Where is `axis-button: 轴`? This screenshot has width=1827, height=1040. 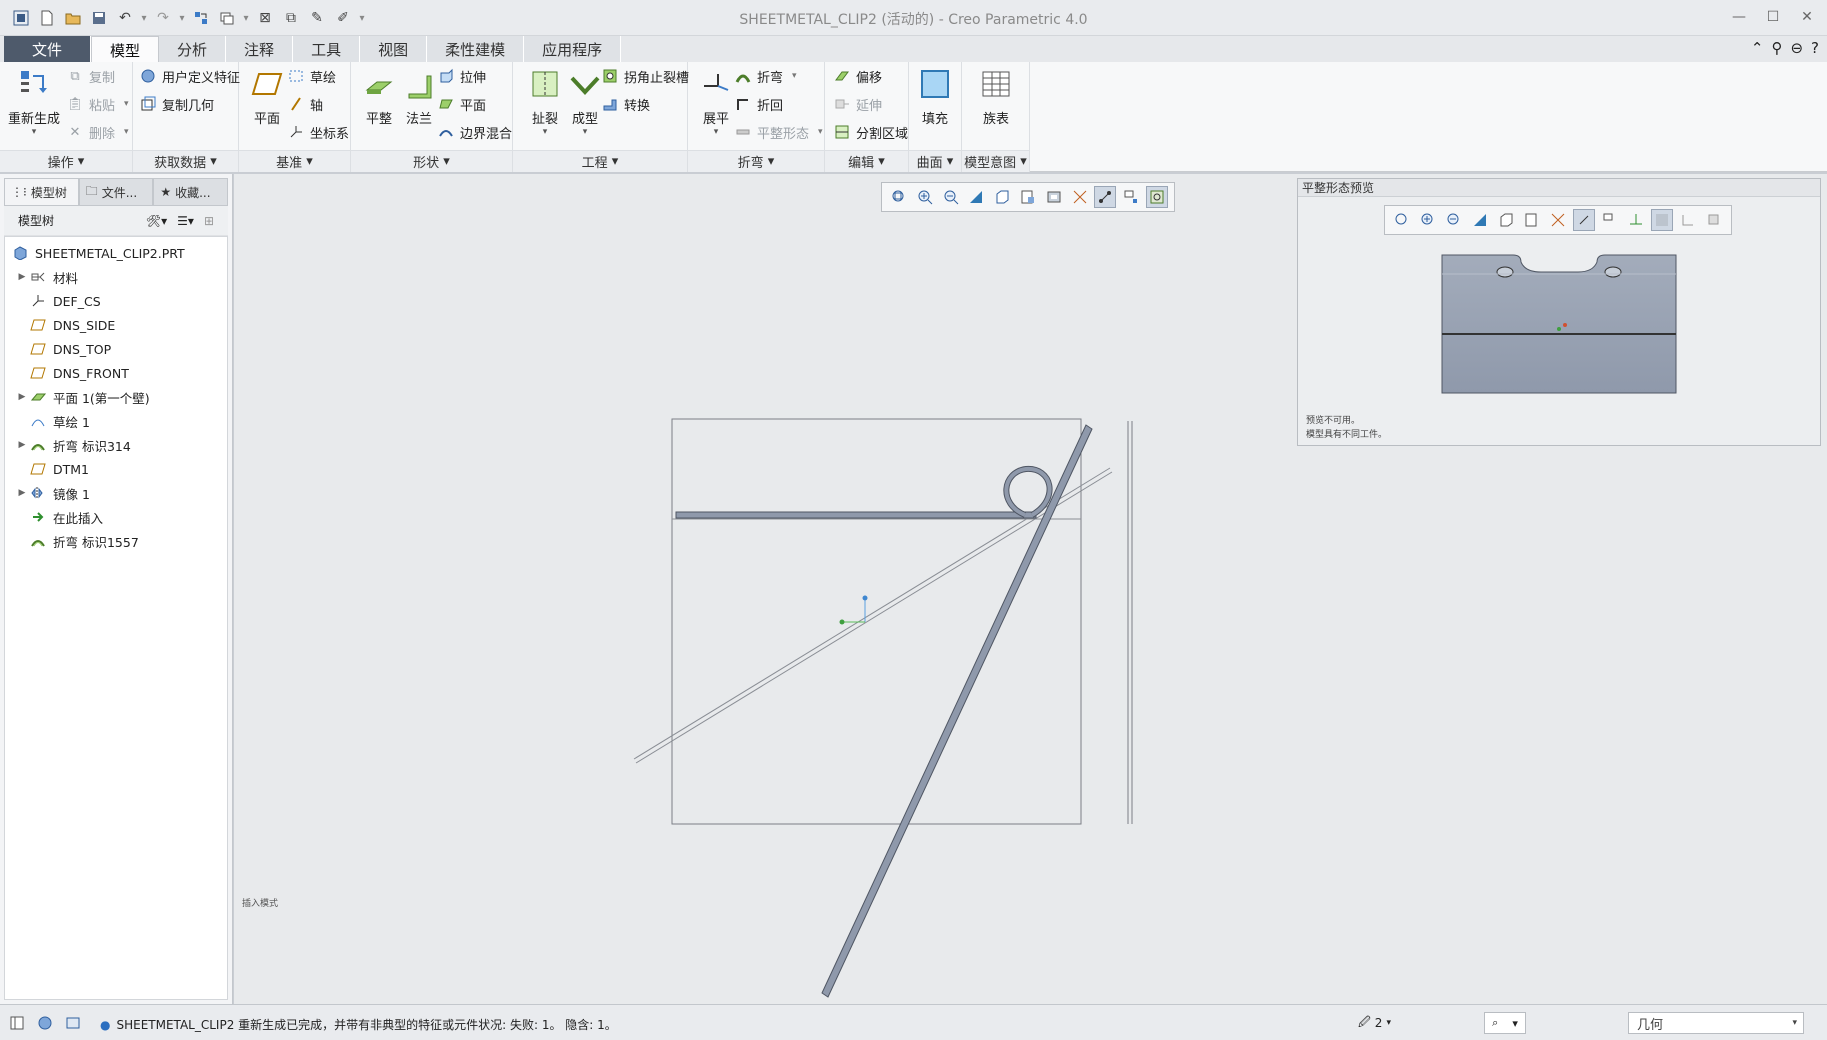 axis-button: 轴 is located at coordinates (305, 104).